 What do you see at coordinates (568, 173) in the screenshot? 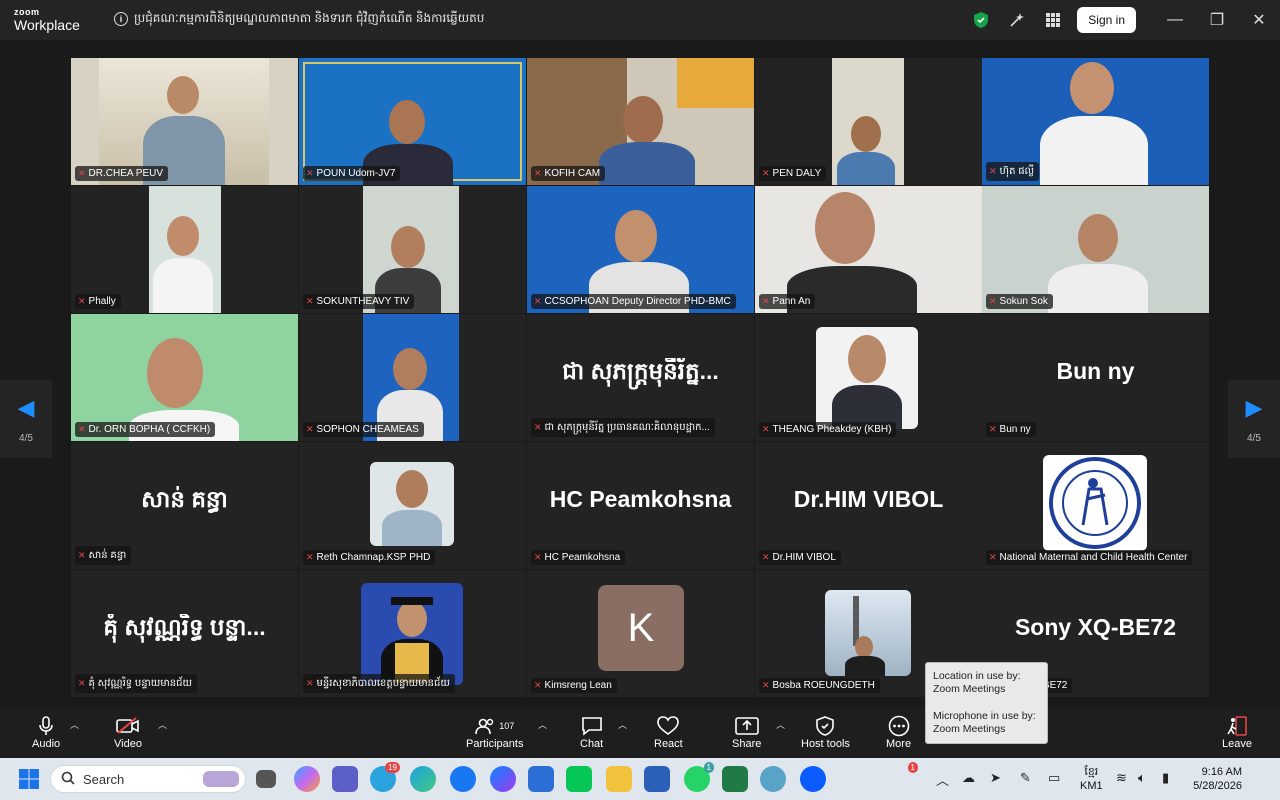
I see `participant-name-label: ✕ KOFIH CAM` at bounding box center [568, 173].